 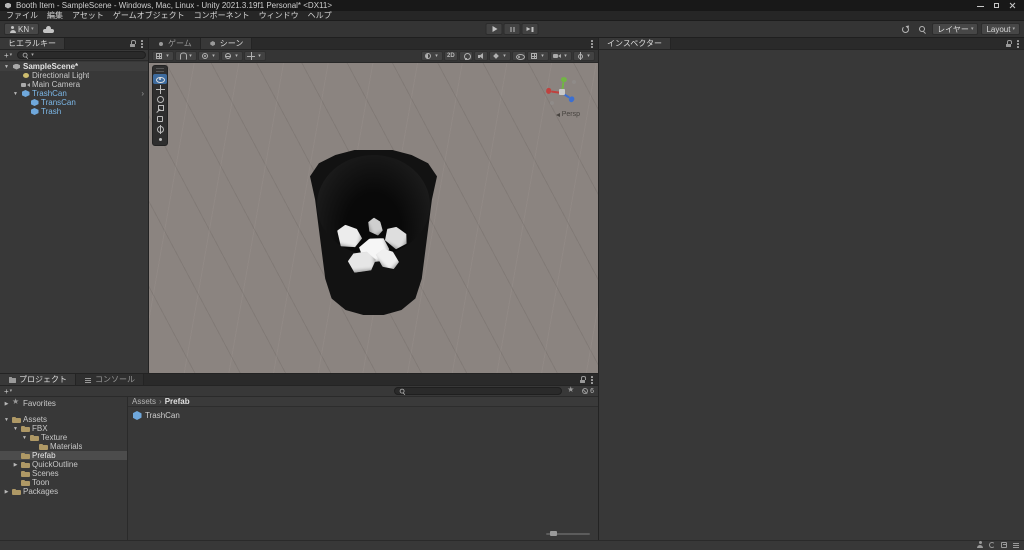 What do you see at coordinates (905, 29) in the screenshot?
I see `undo-history-button` at bounding box center [905, 29].